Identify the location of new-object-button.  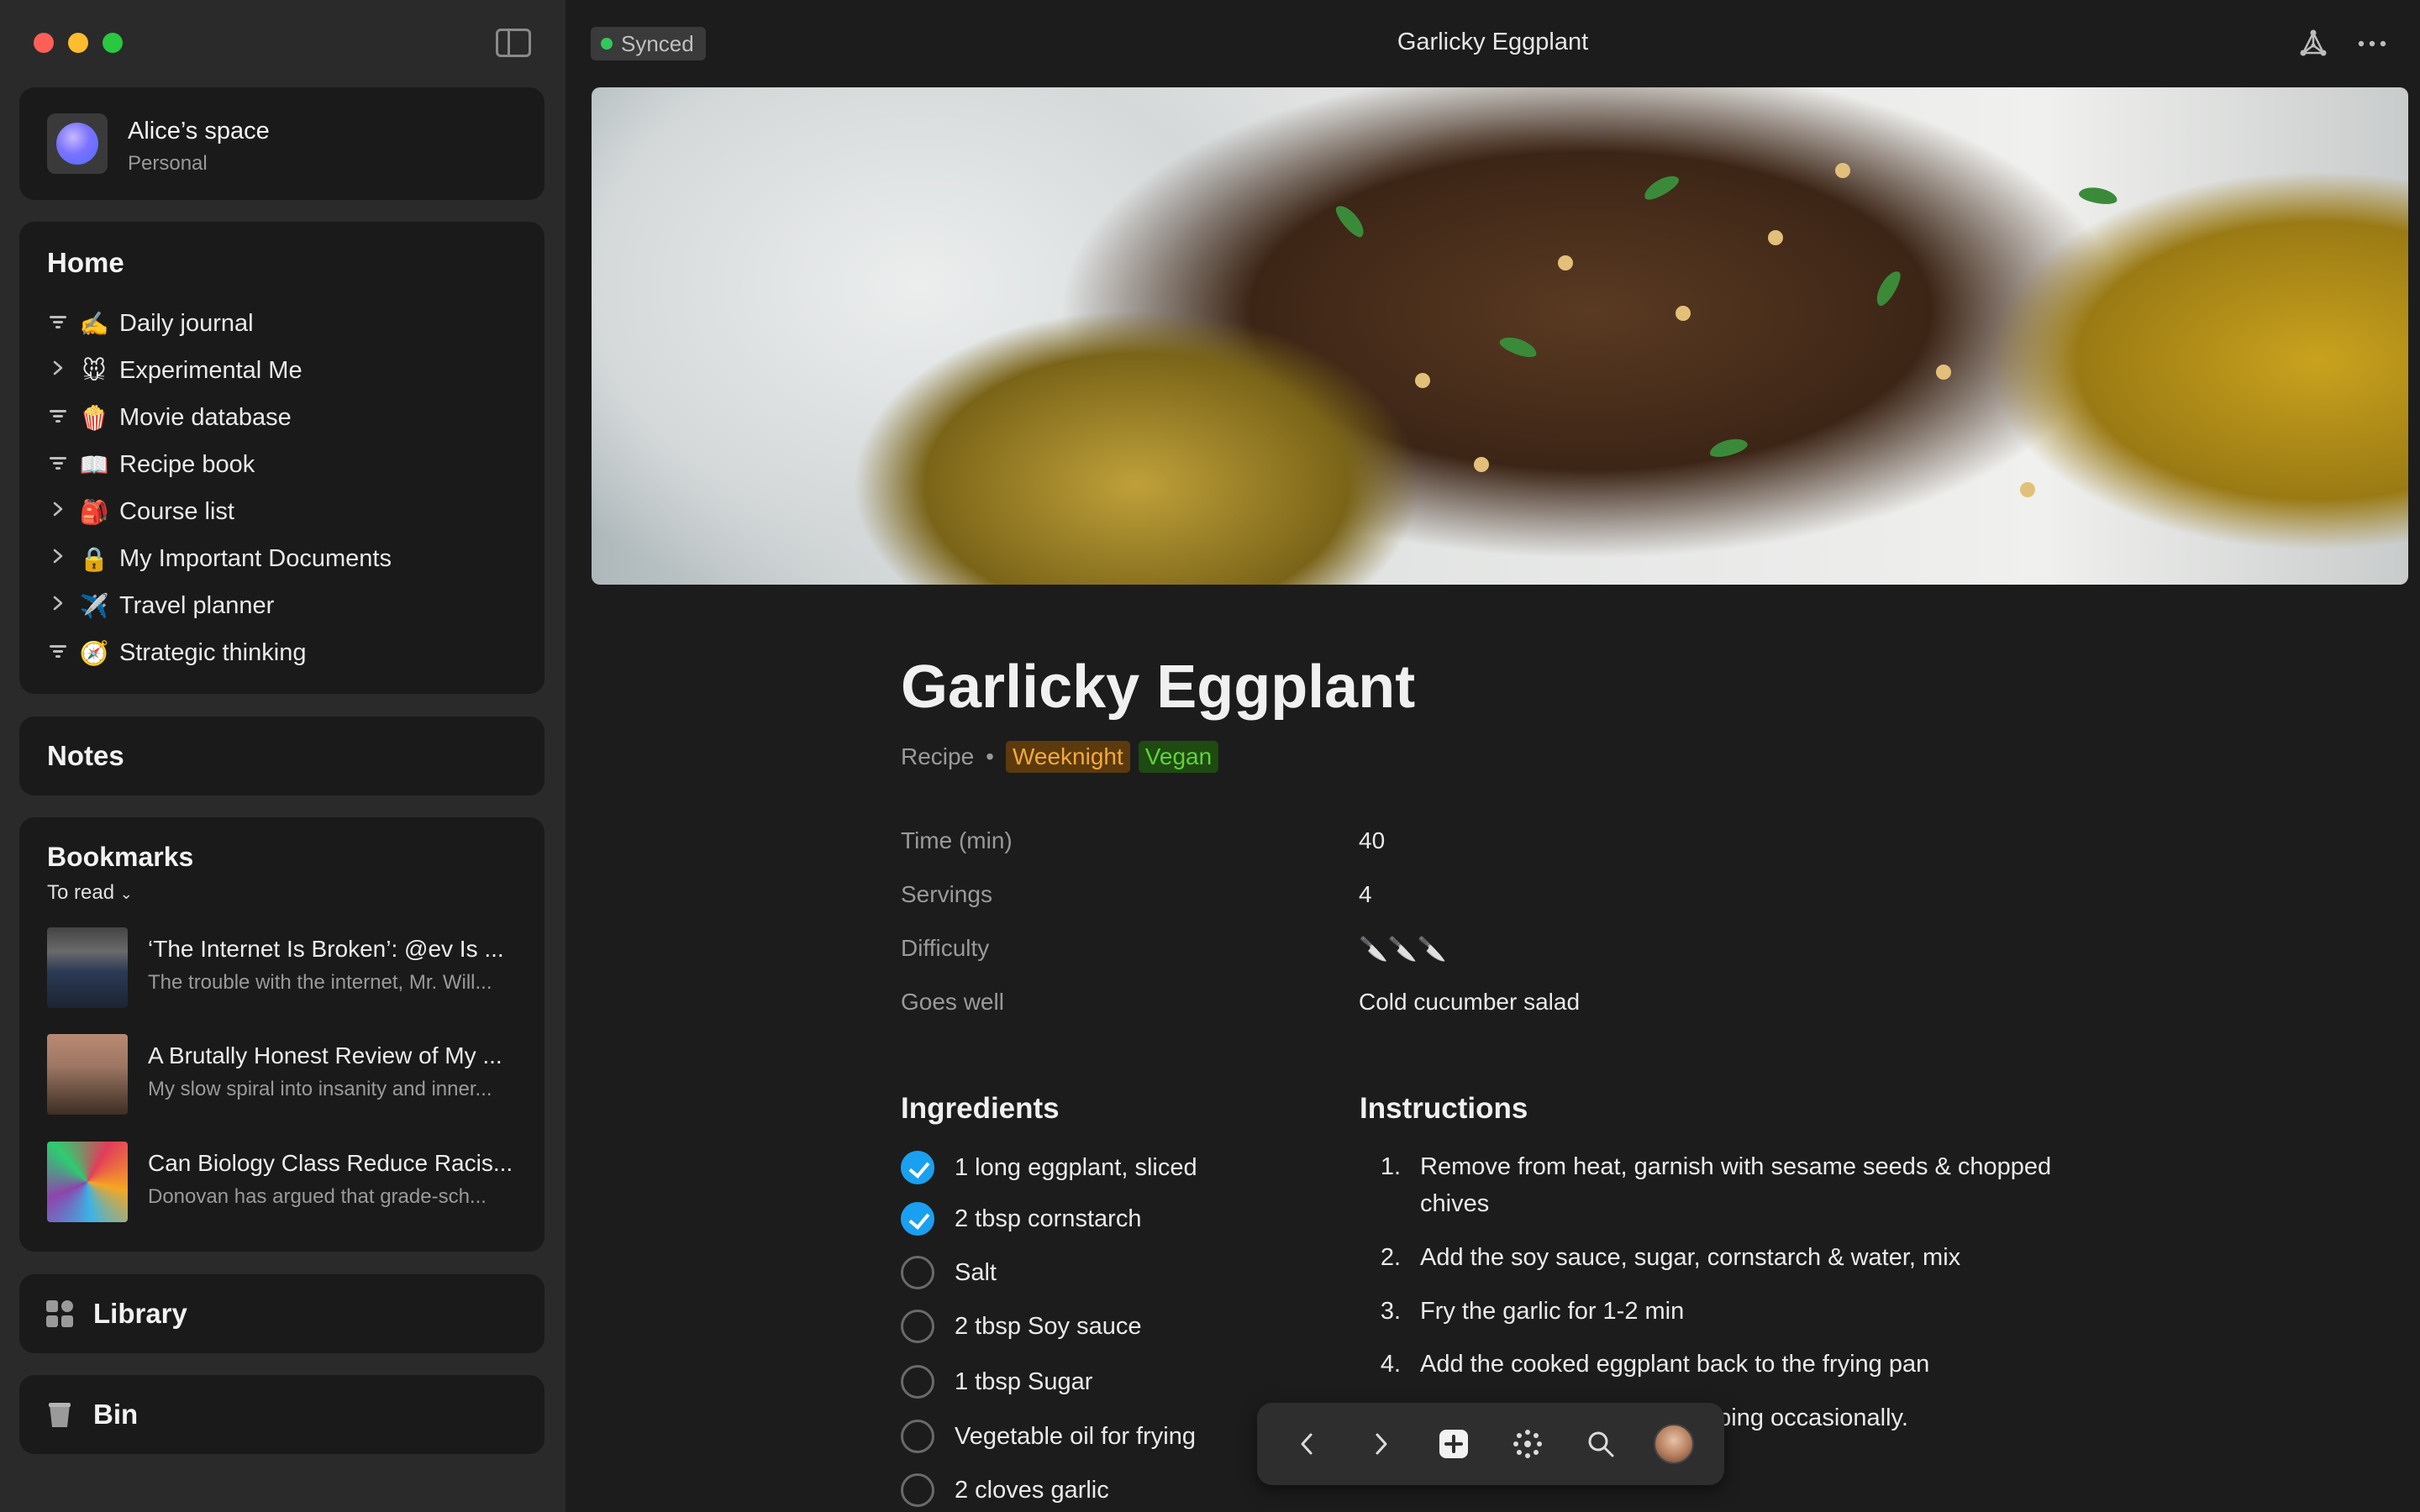
(1454, 1444).